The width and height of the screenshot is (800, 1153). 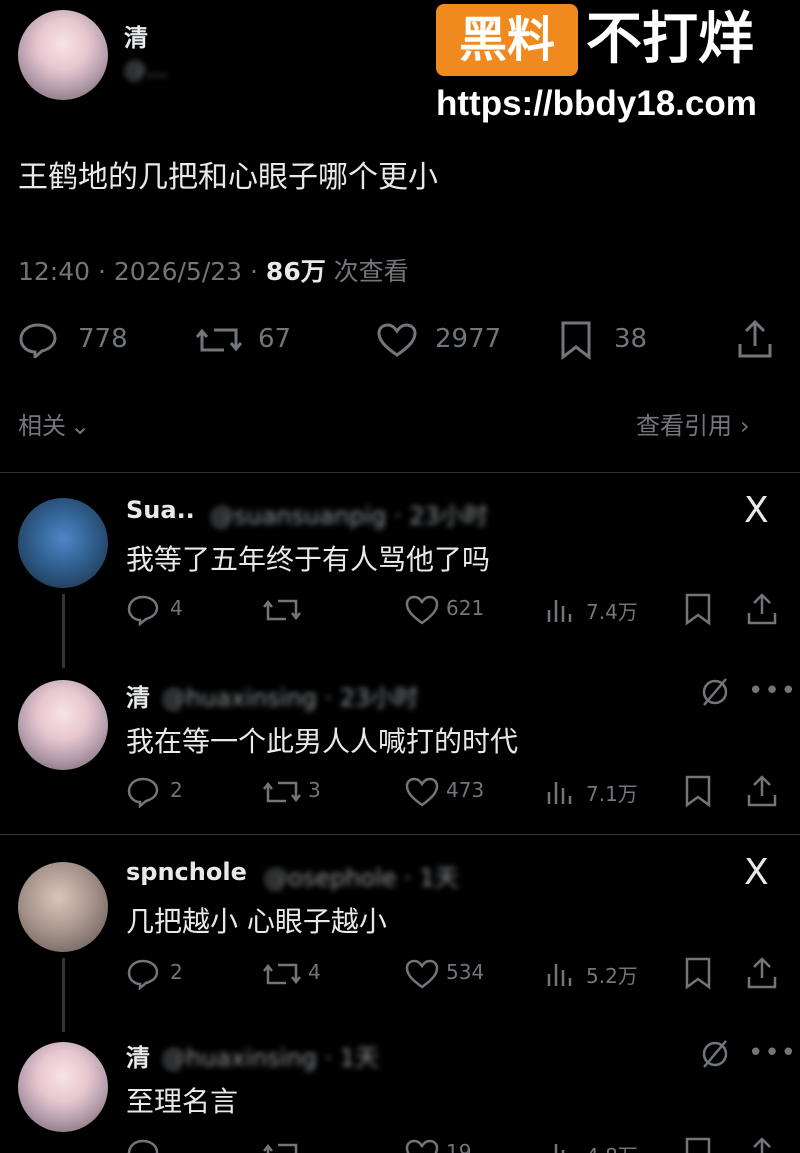 I want to click on reply-actions: 2 3 473 7.1万, so click(x=456, y=792).